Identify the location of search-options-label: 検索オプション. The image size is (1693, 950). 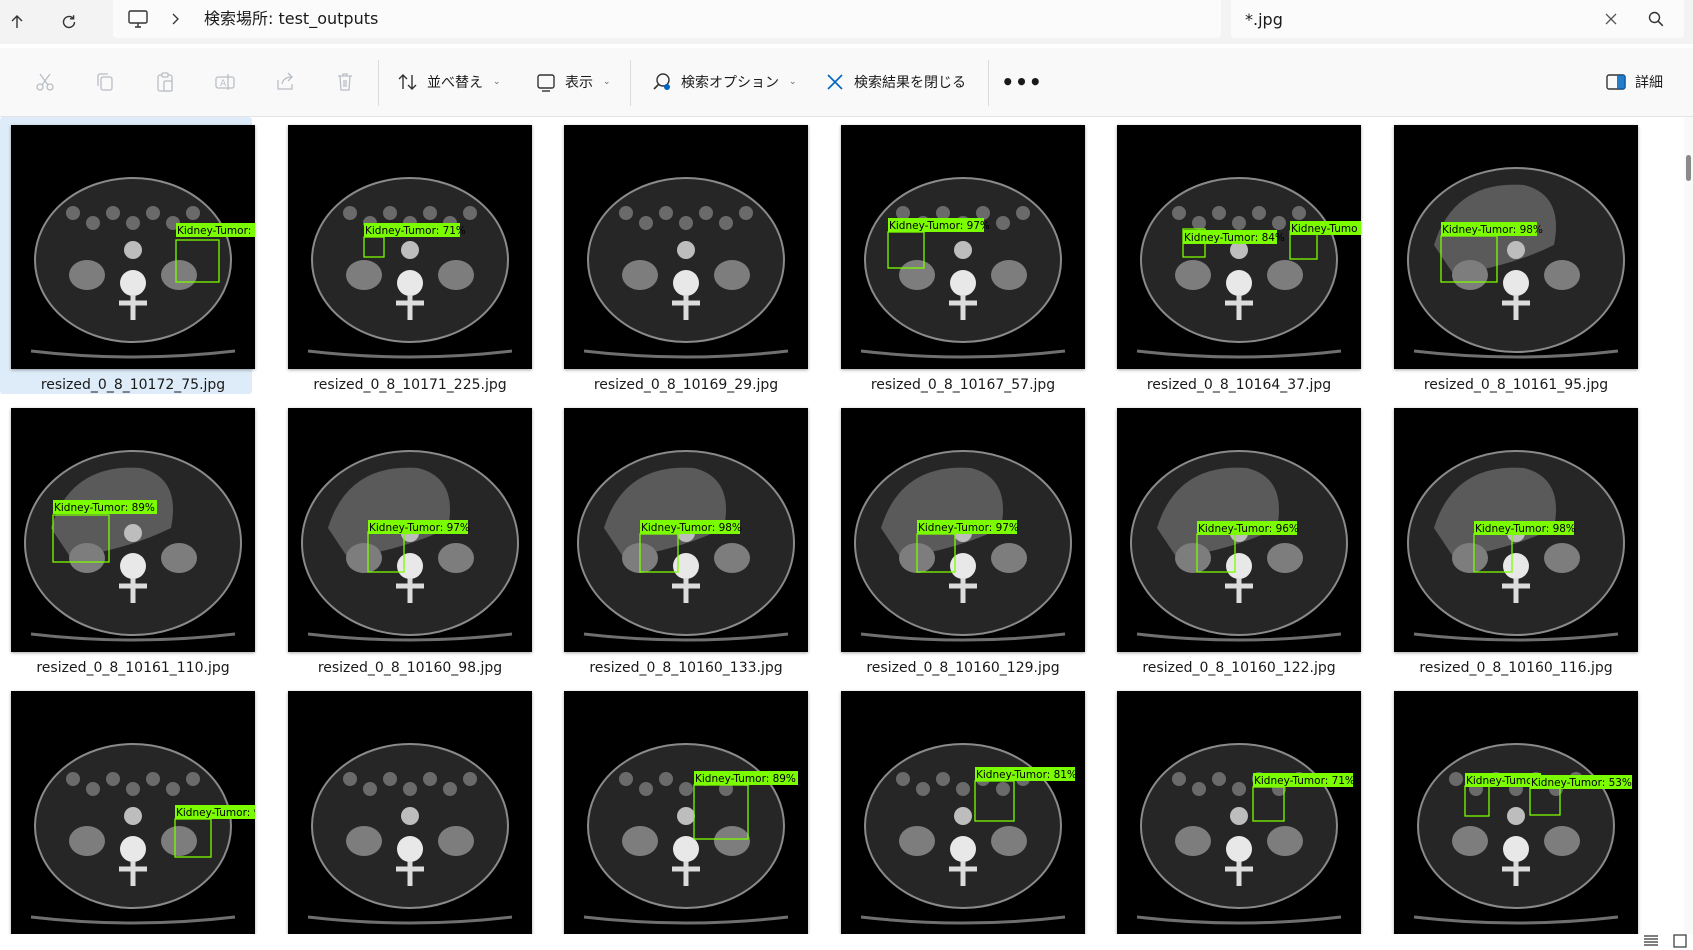
(730, 83).